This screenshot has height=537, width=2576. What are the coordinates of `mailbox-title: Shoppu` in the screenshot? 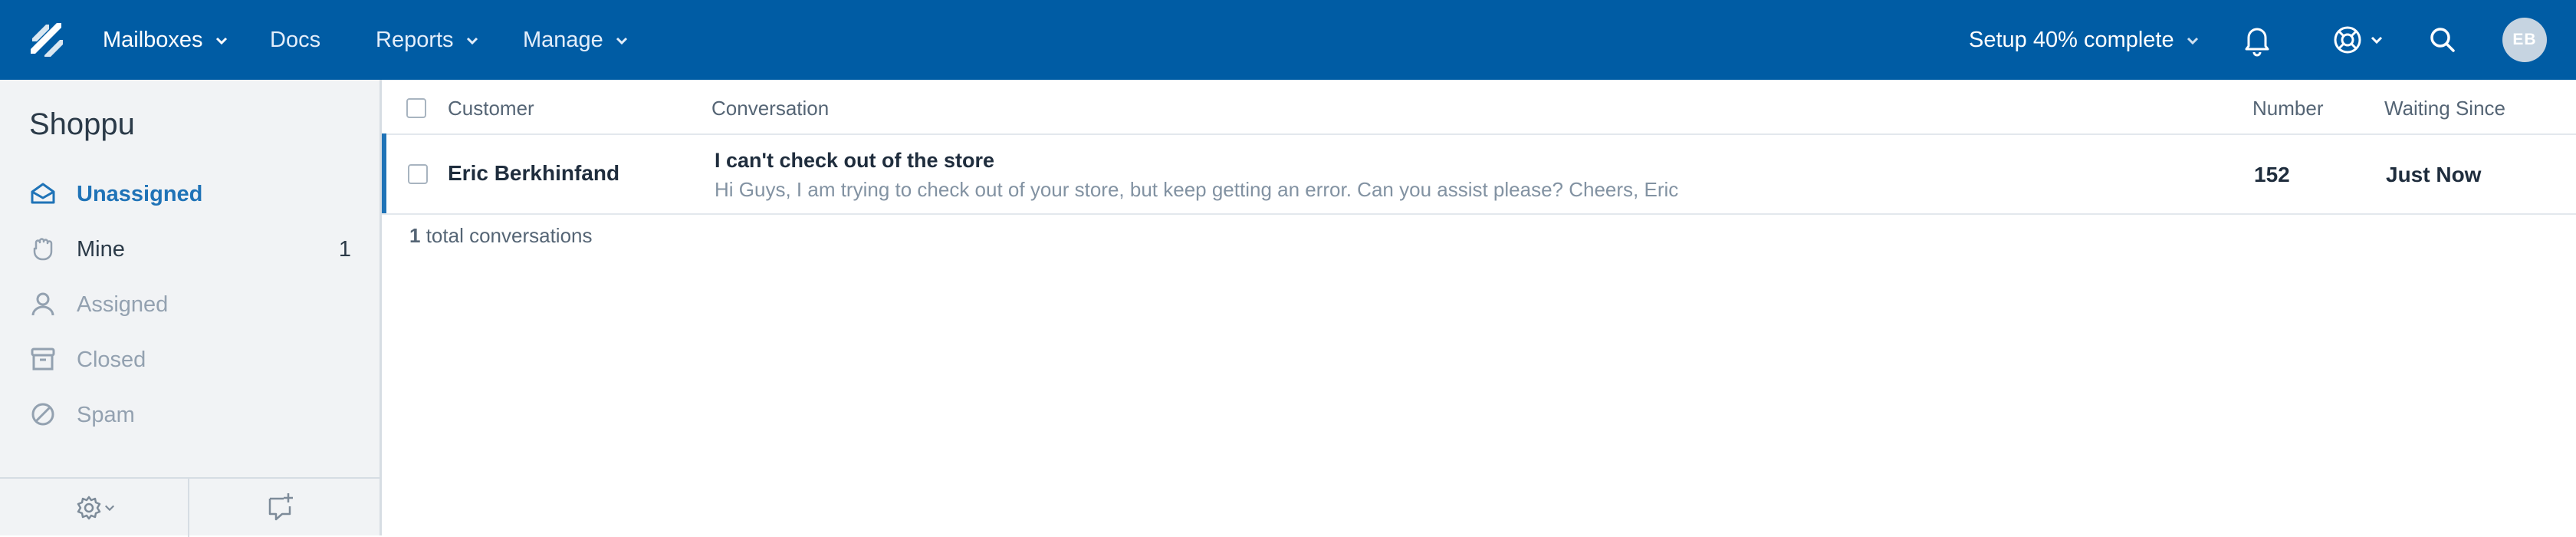 It's located at (82, 124).